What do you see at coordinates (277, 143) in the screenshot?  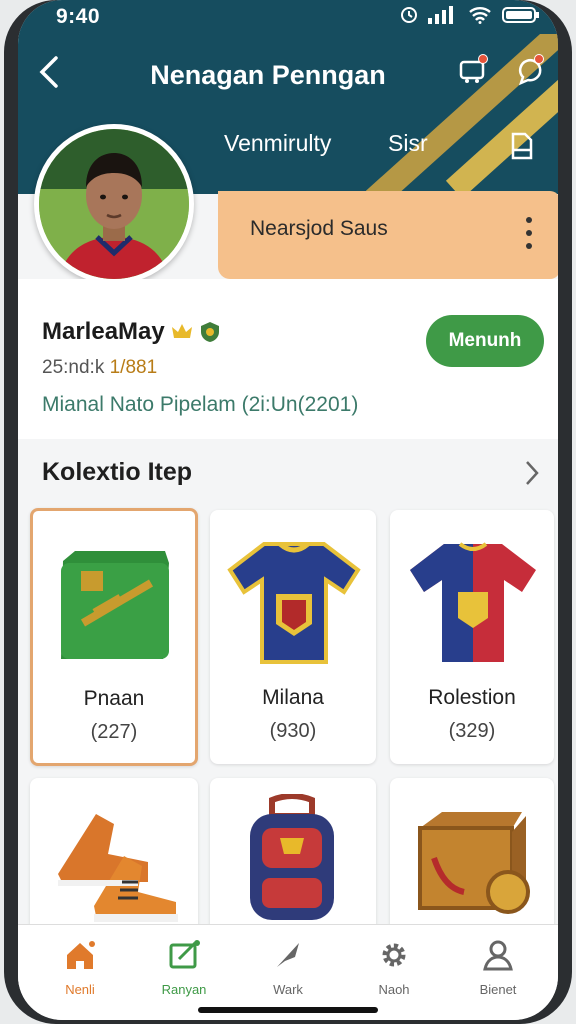 I see `tab-venmirulty: Venmirulty` at bounding box center [277, 143].